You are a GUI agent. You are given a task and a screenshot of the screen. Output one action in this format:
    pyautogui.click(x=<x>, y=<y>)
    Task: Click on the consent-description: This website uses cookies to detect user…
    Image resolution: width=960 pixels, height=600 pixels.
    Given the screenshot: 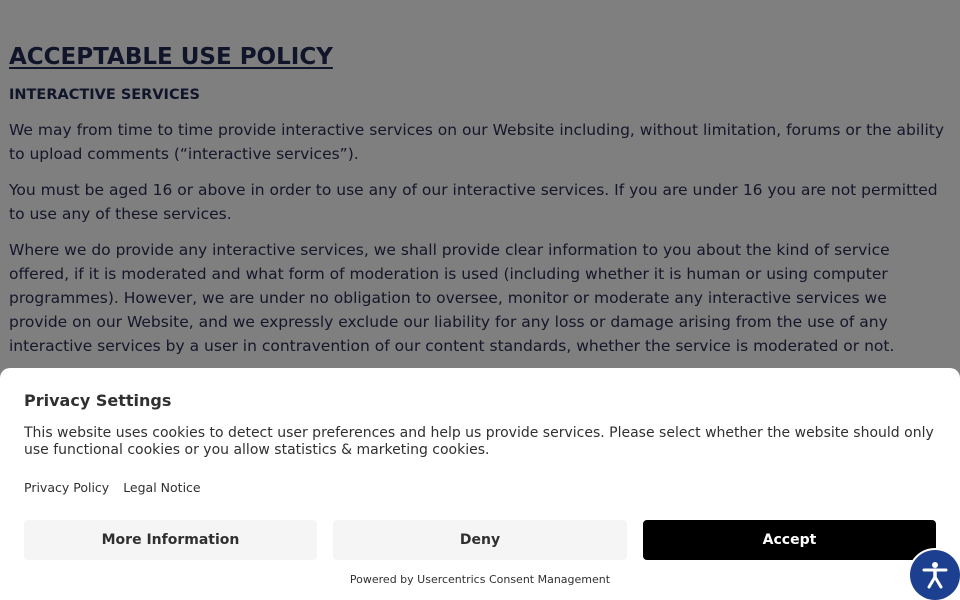 What is the action you would take?
    pyautogui.click(x=479, y=441)
    